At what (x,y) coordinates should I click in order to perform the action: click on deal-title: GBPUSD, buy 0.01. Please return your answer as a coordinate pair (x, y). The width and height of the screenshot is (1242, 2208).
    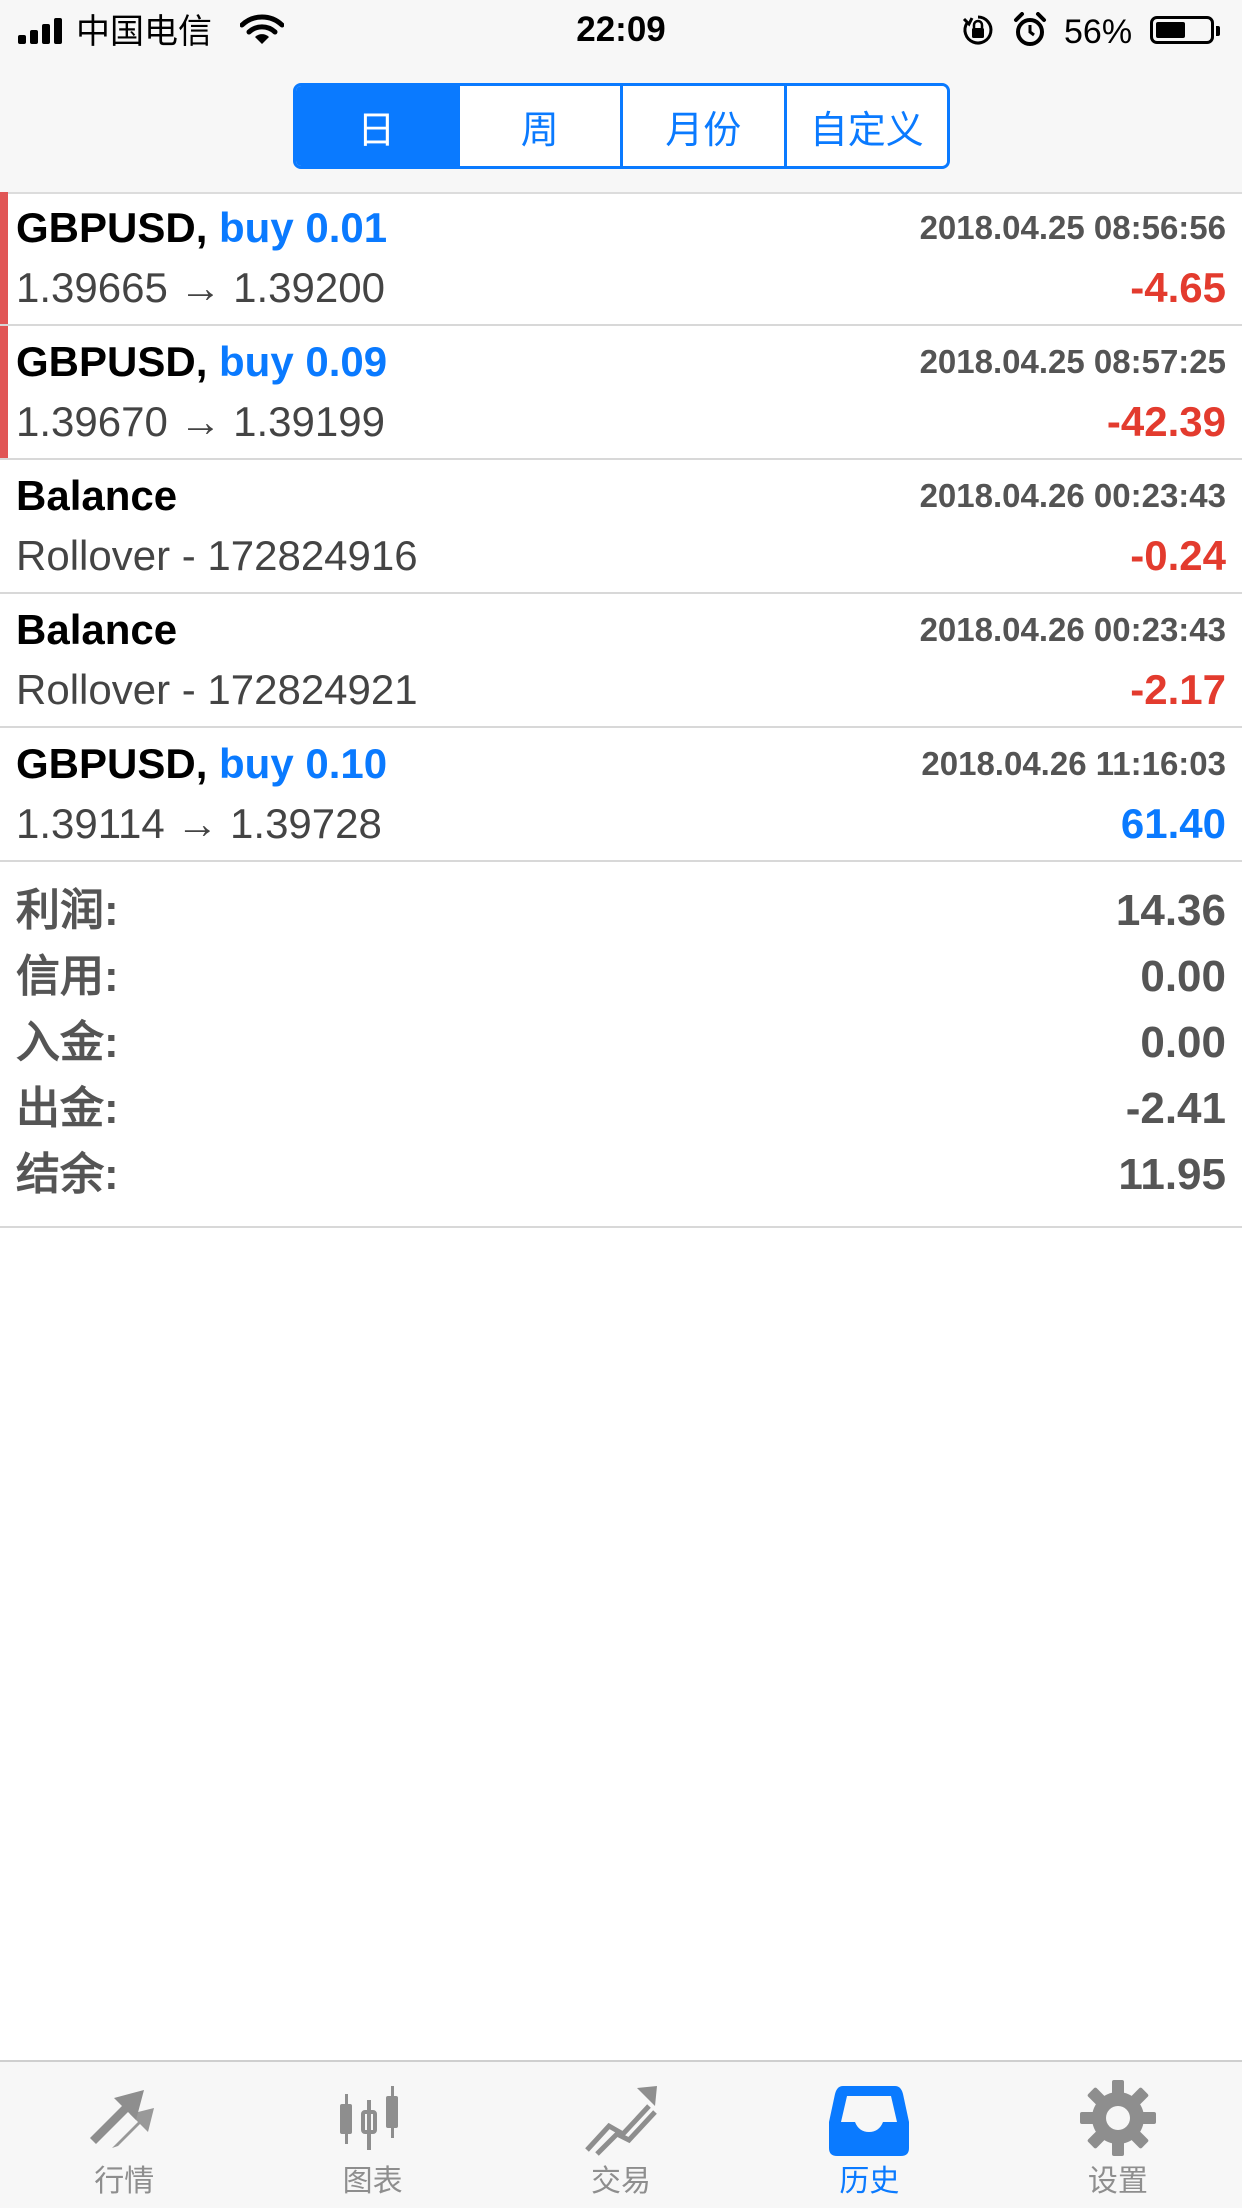
    Looking at the image, I should click on (201, 228).